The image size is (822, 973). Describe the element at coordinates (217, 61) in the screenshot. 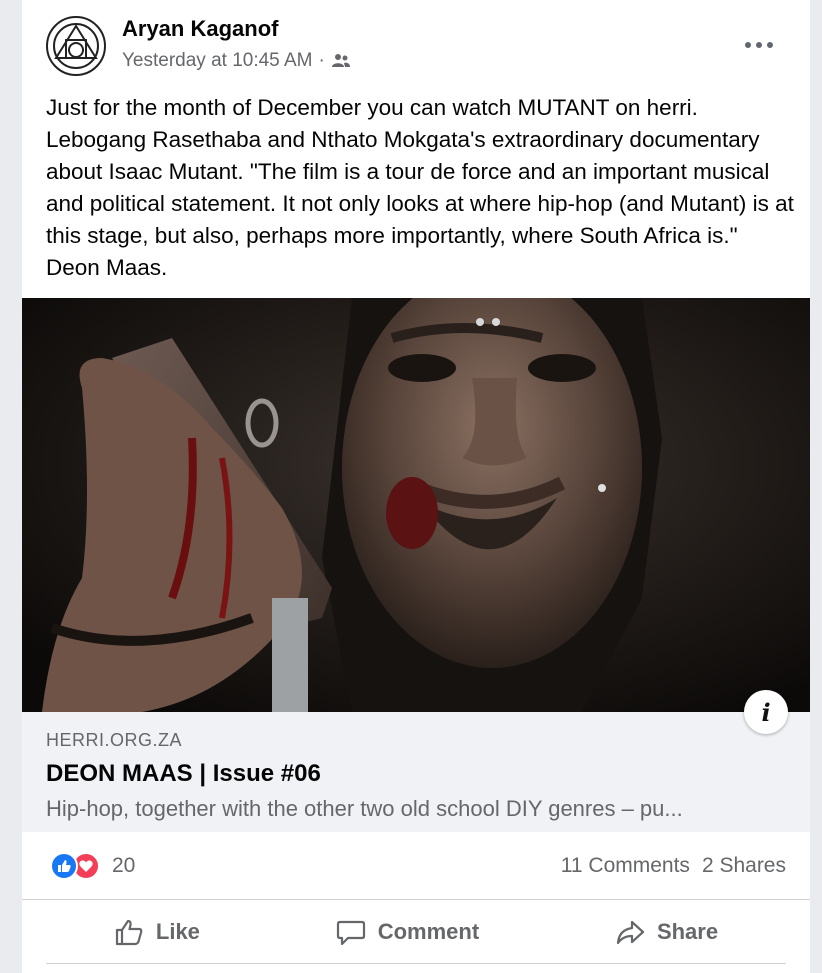

I see `post-timestamp: Yesterday at 10:45 AM` at that location.